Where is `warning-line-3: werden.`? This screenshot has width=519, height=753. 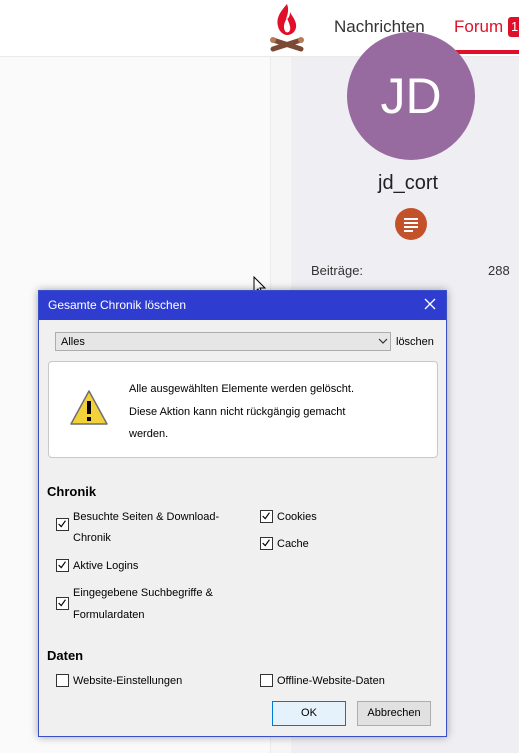
warning-line-3: werden. is located at coordinates (149, 434).